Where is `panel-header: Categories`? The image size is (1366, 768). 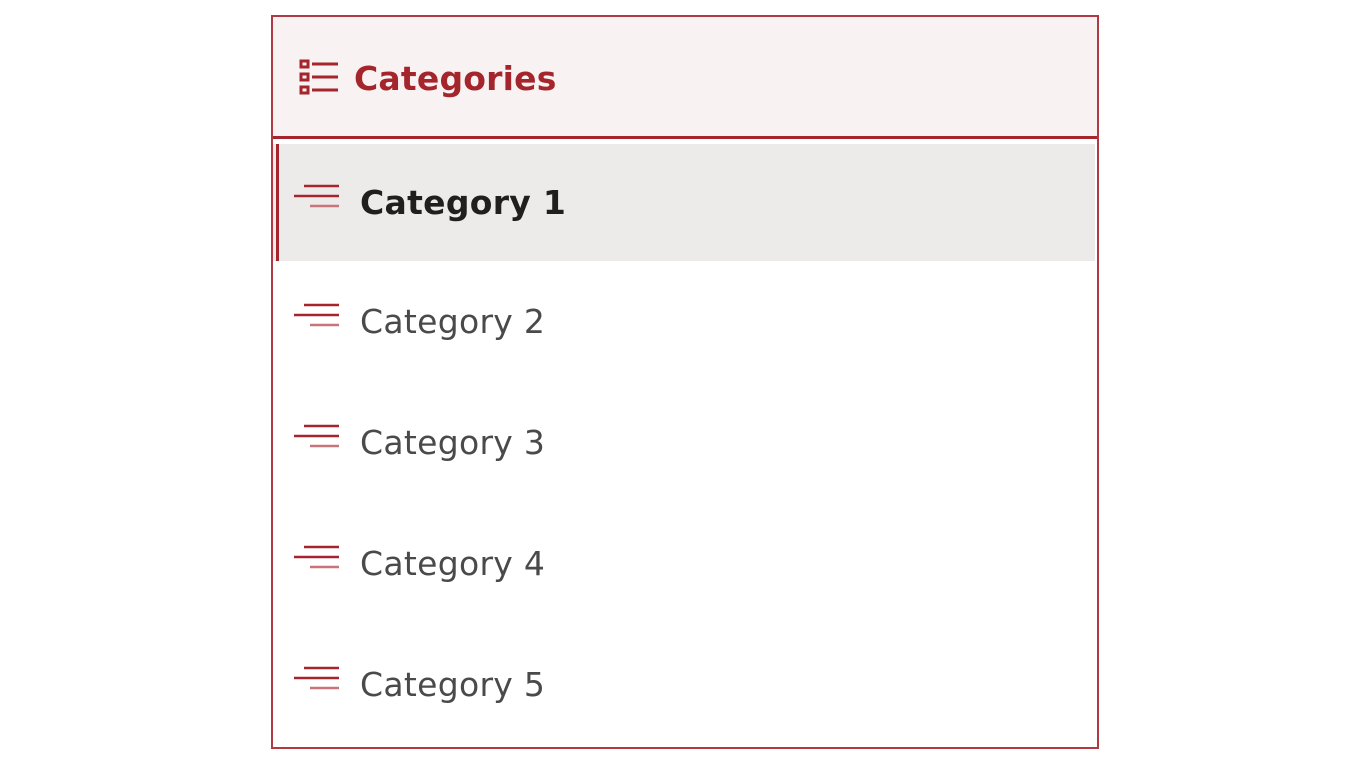 panel-header: Categories is located at coordinates (685, 78).